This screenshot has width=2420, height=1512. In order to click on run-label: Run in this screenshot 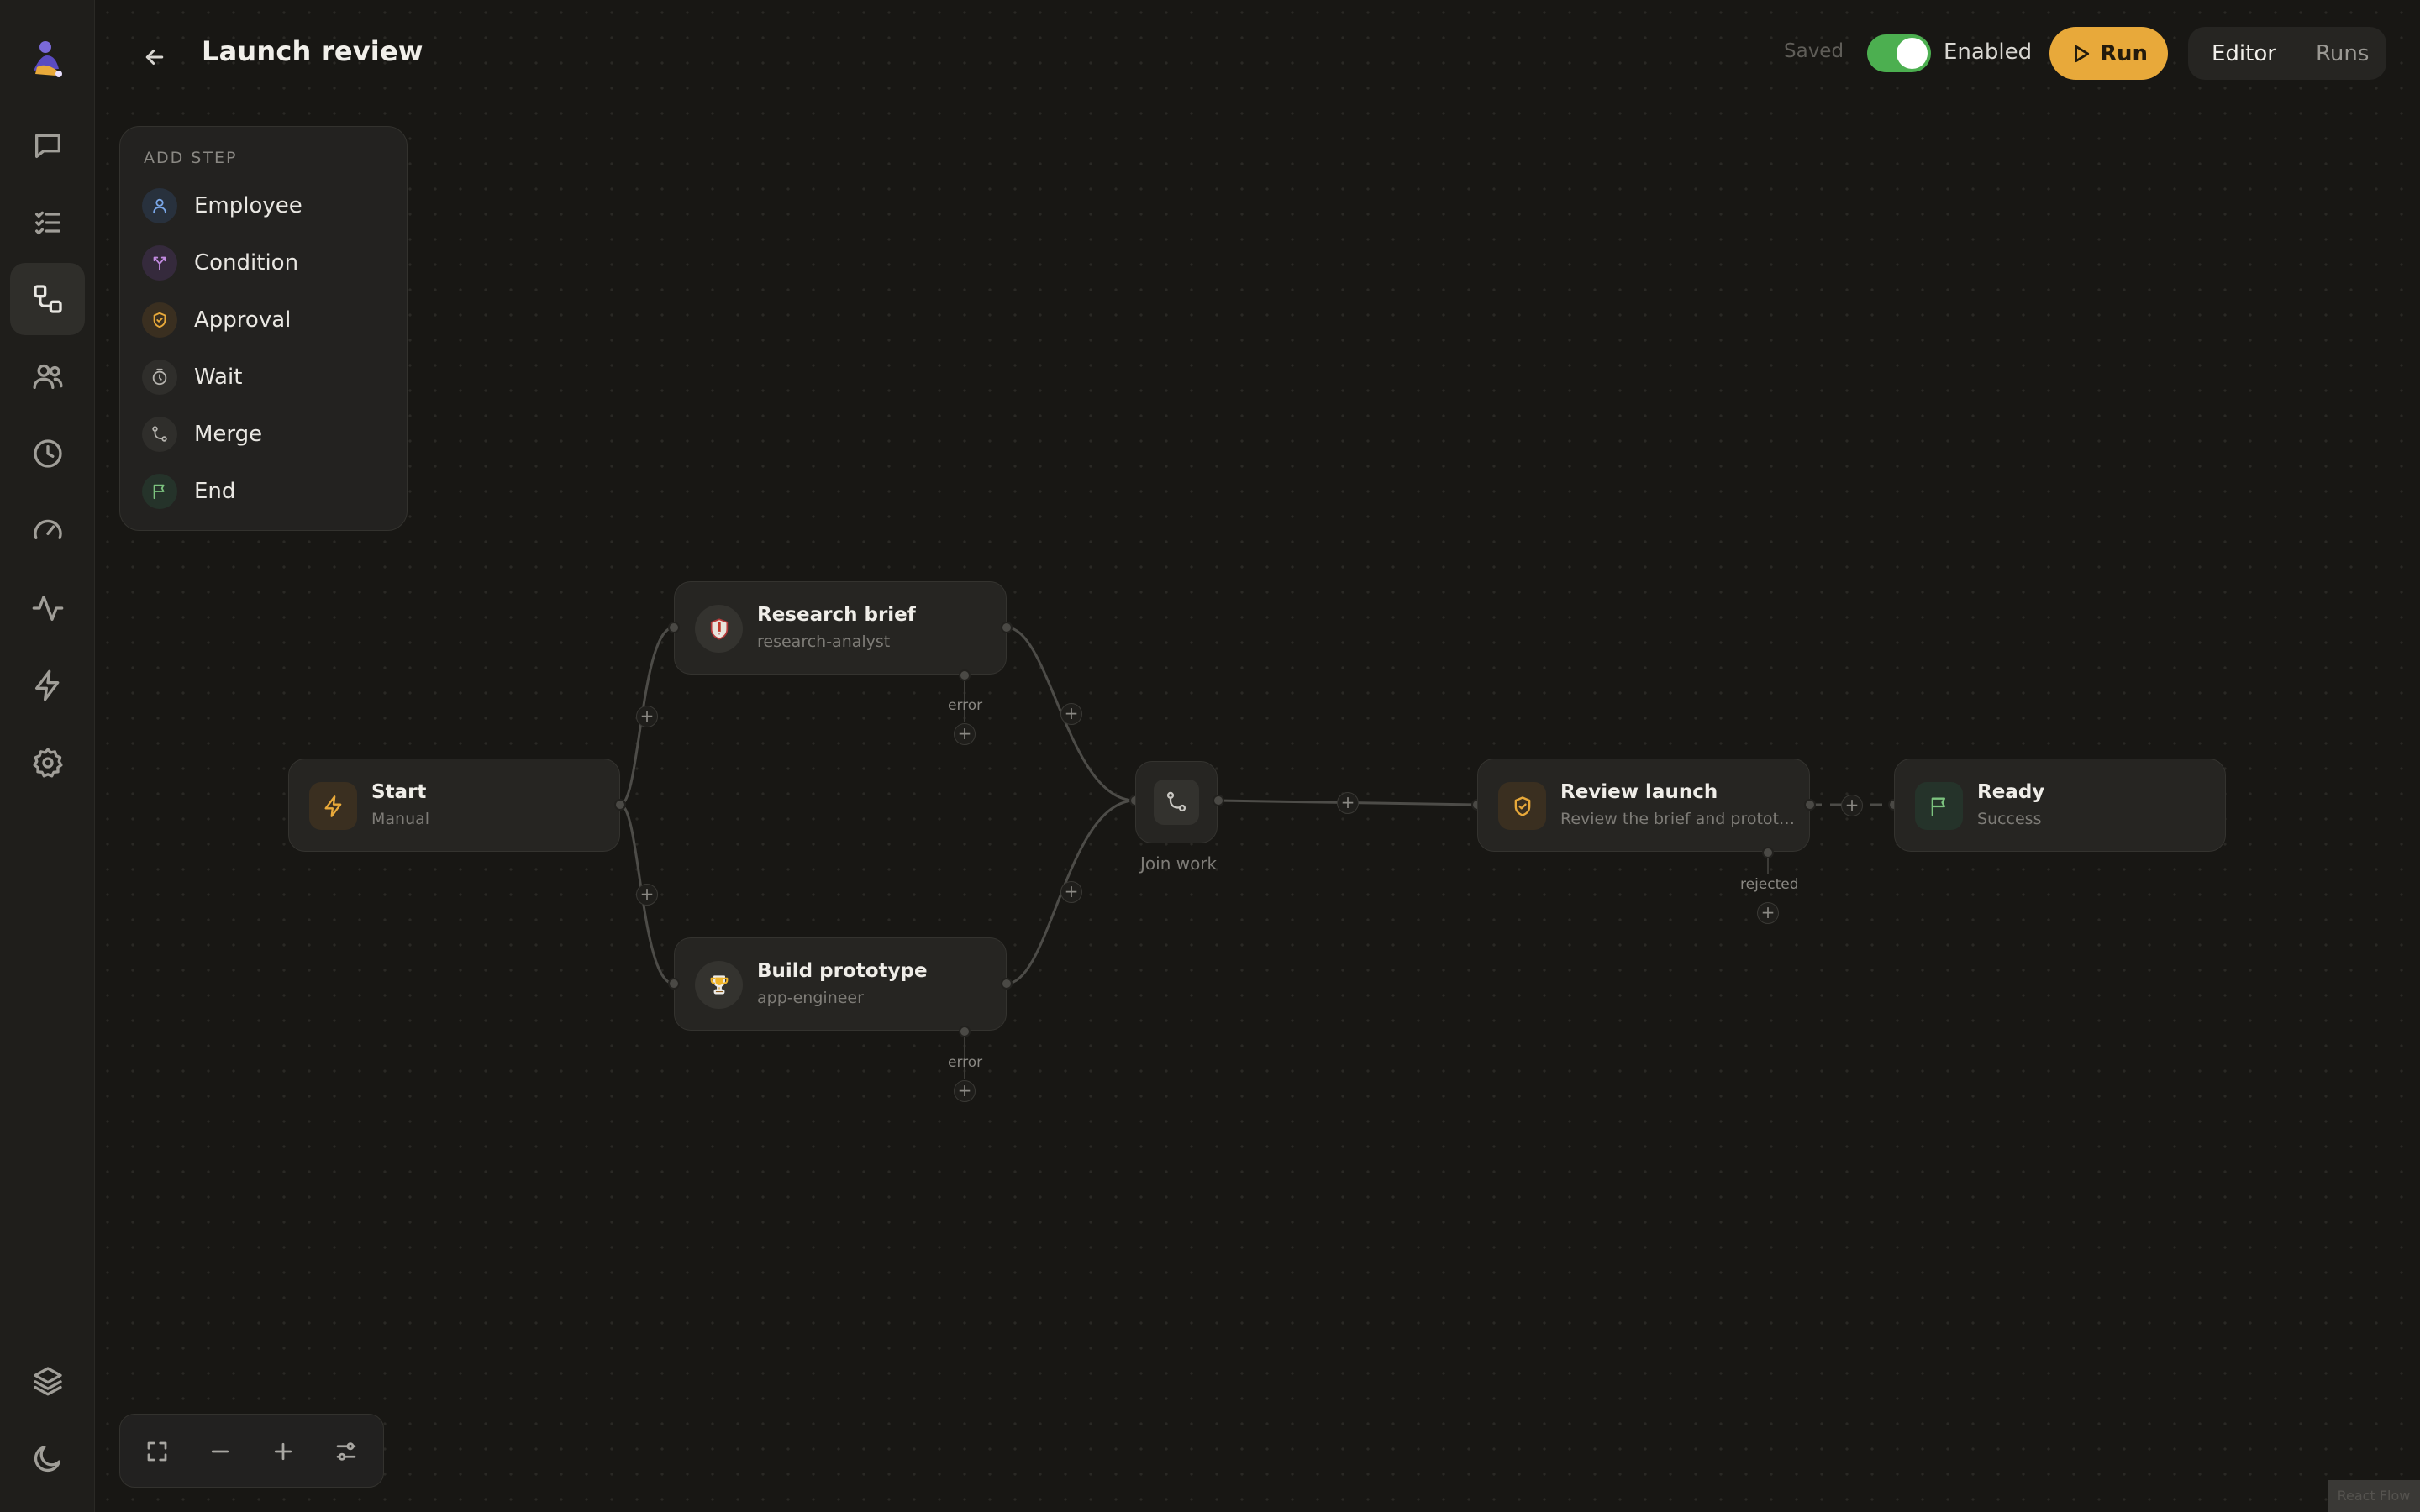, I will do `click(2124, 53)`.